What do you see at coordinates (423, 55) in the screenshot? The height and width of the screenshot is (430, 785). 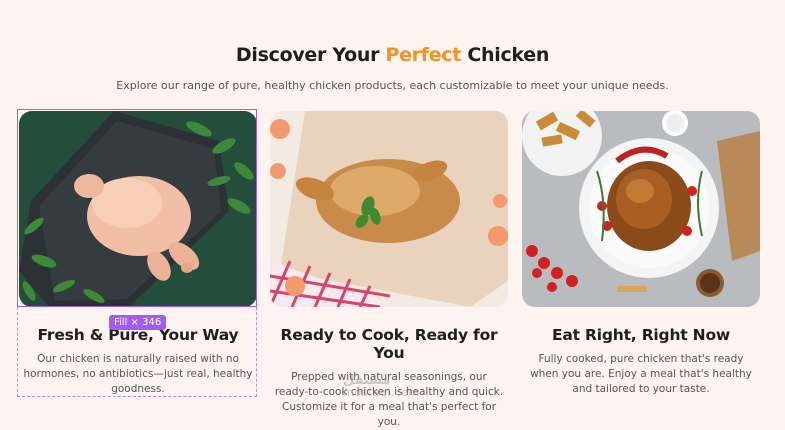 I see `title-accent-word: Perfect` at bounding box center [423, 55].